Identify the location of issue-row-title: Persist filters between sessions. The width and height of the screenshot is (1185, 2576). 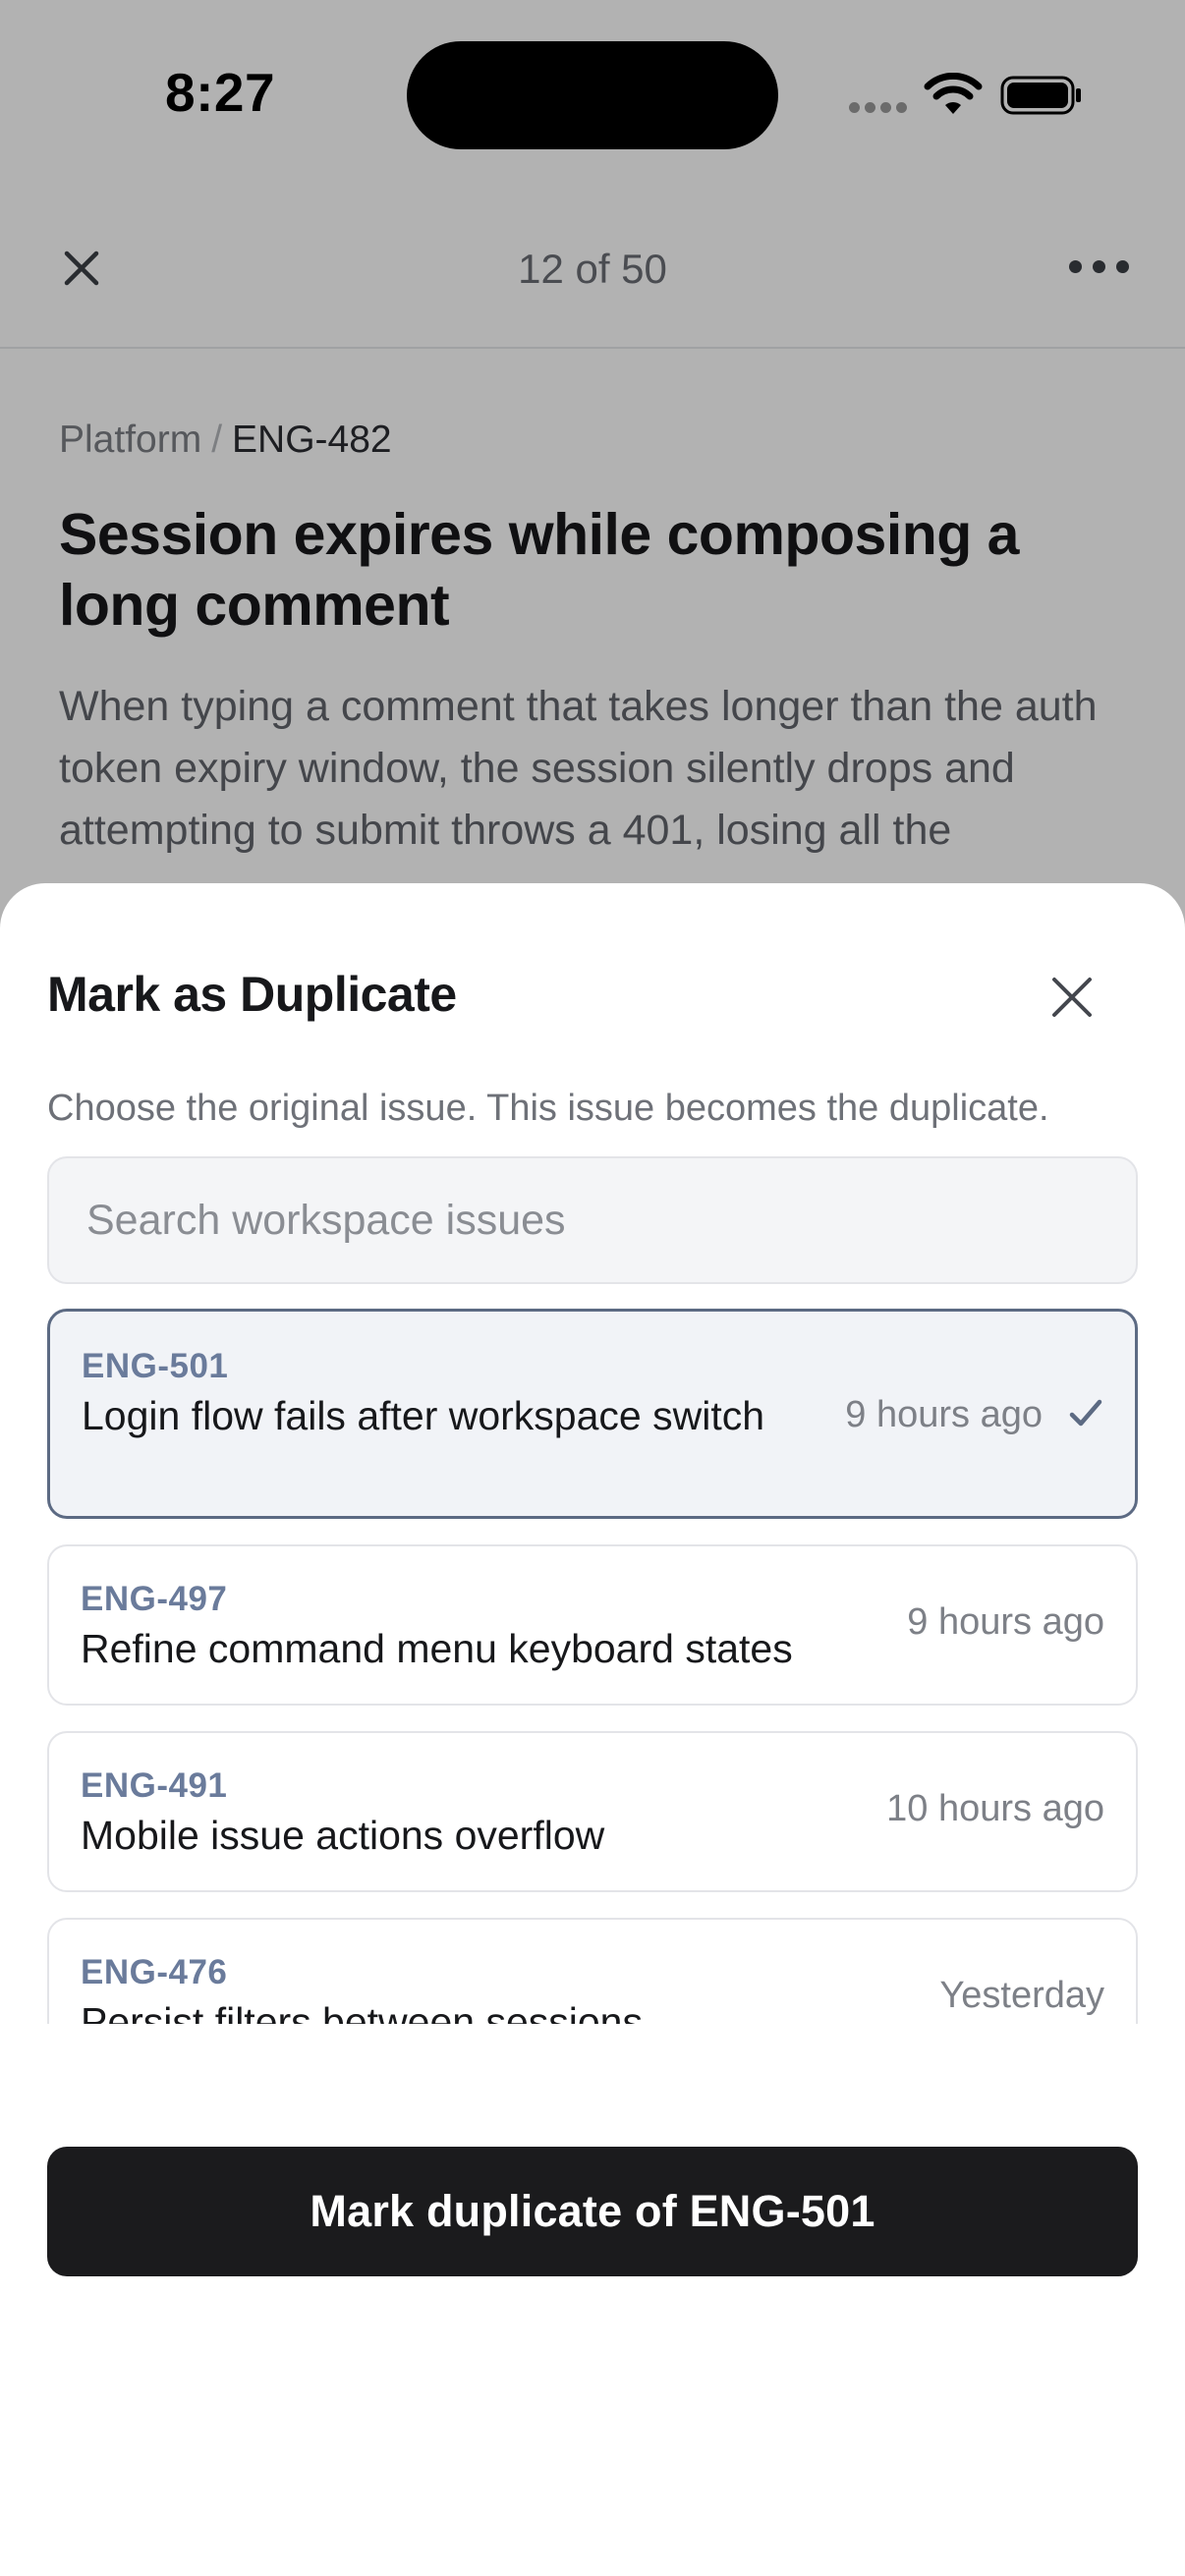
(362, 2011).